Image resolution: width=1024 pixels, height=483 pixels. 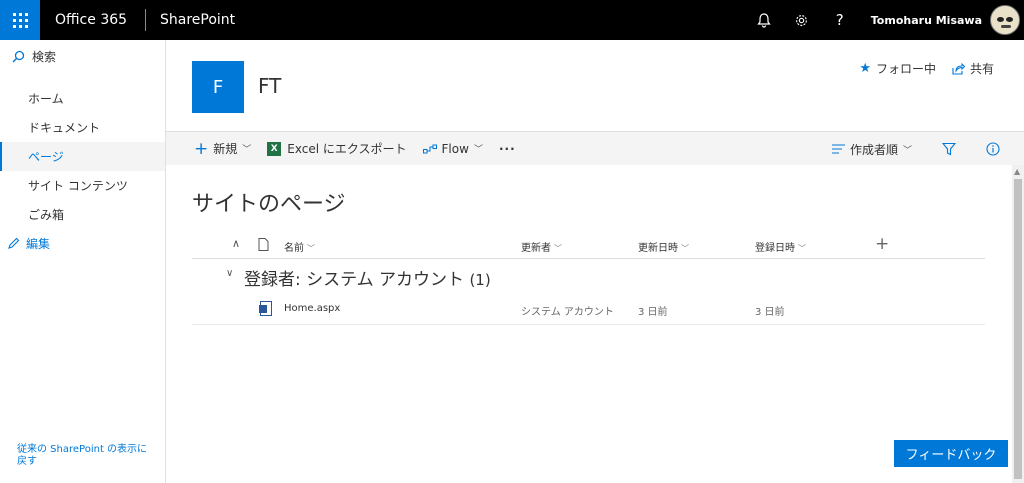 I want to click on sort-button: 作成者順 ﹀, so click(x=872, y=149).